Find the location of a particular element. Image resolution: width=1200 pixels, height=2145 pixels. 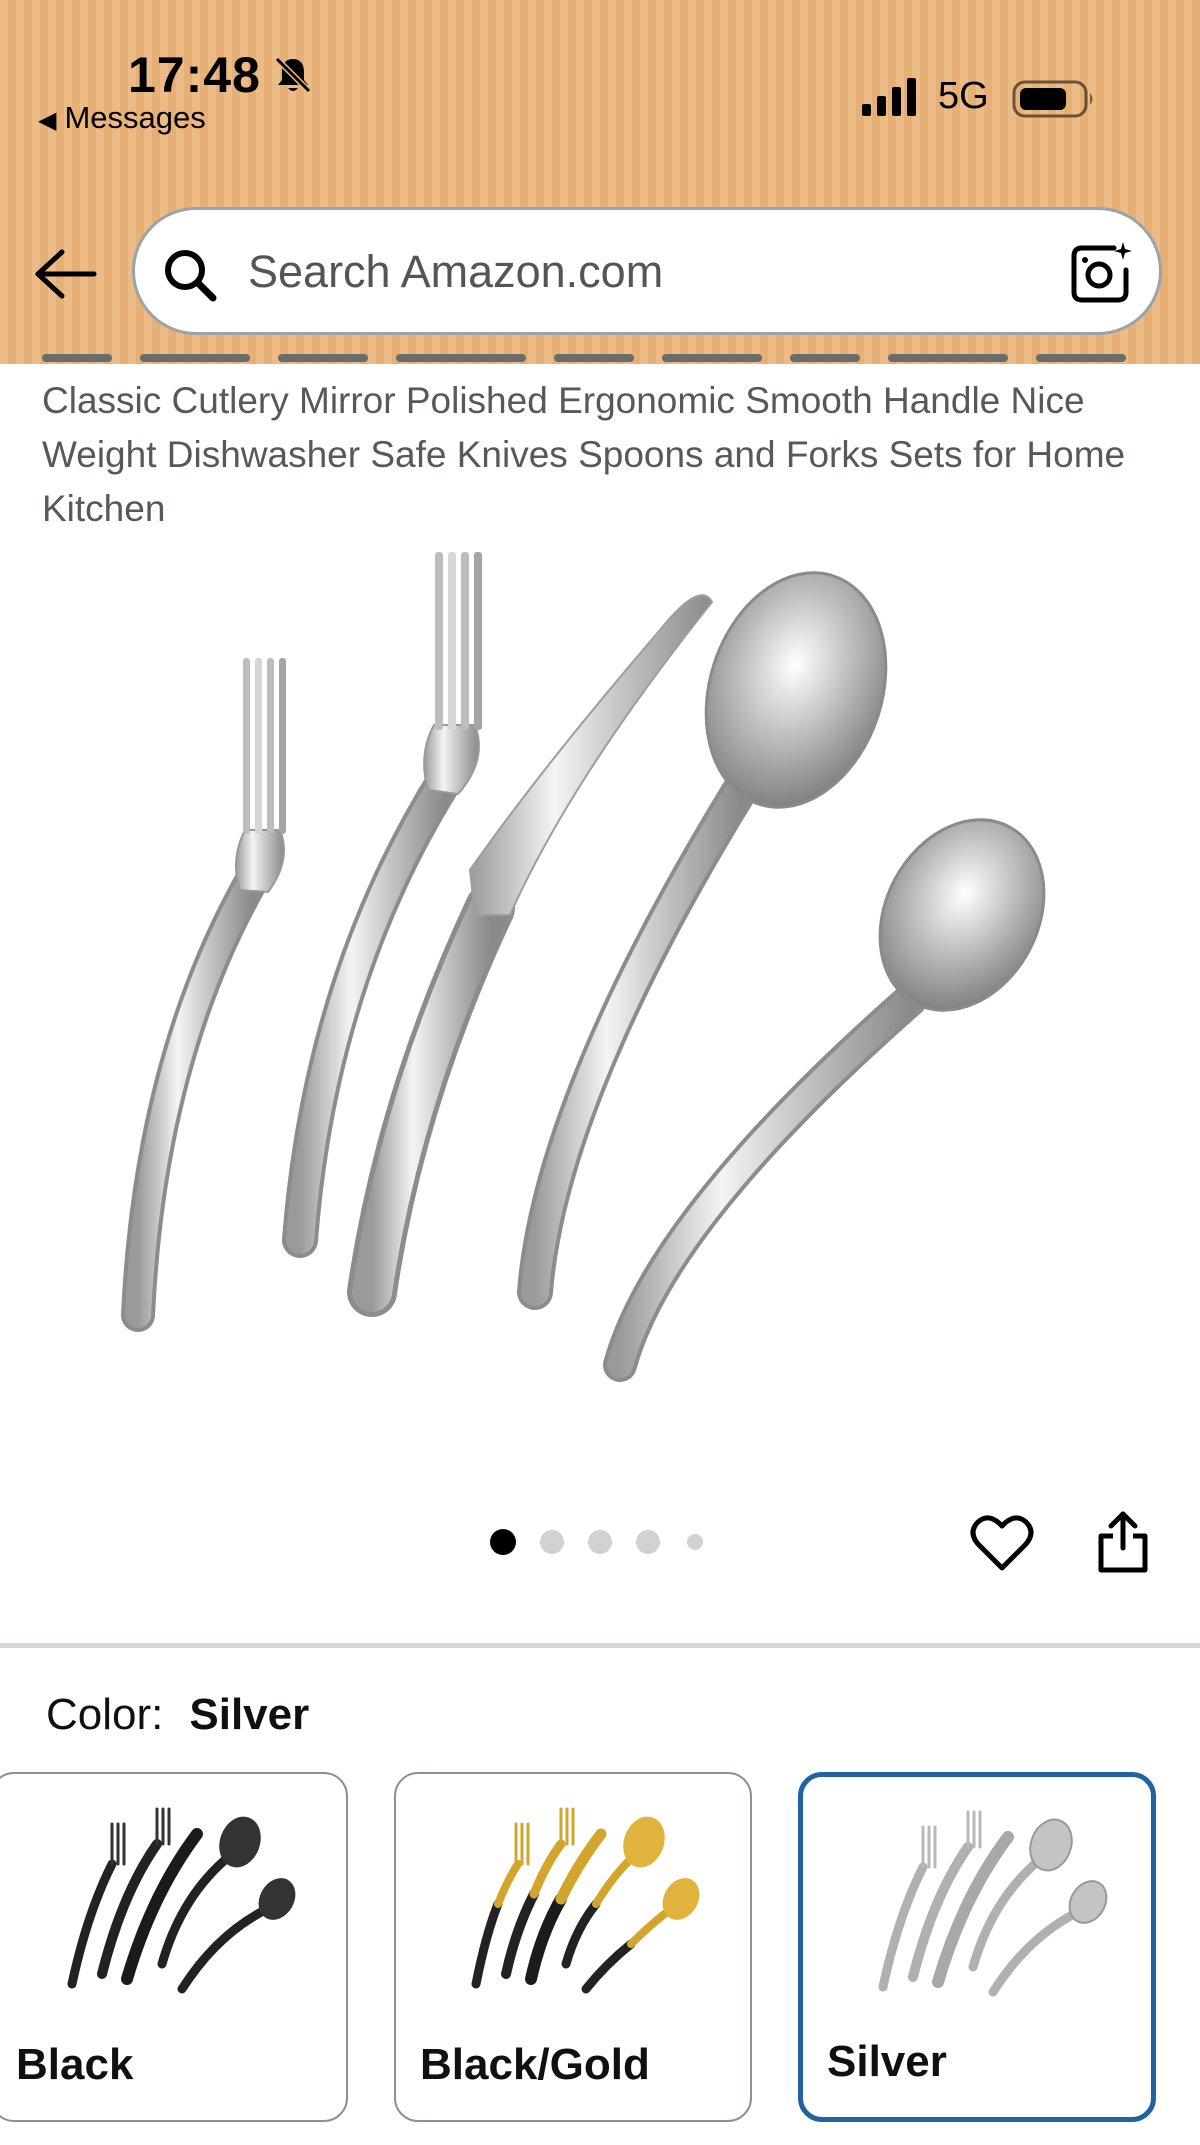

swatch-image-black is located at coordinates (181, 1900).